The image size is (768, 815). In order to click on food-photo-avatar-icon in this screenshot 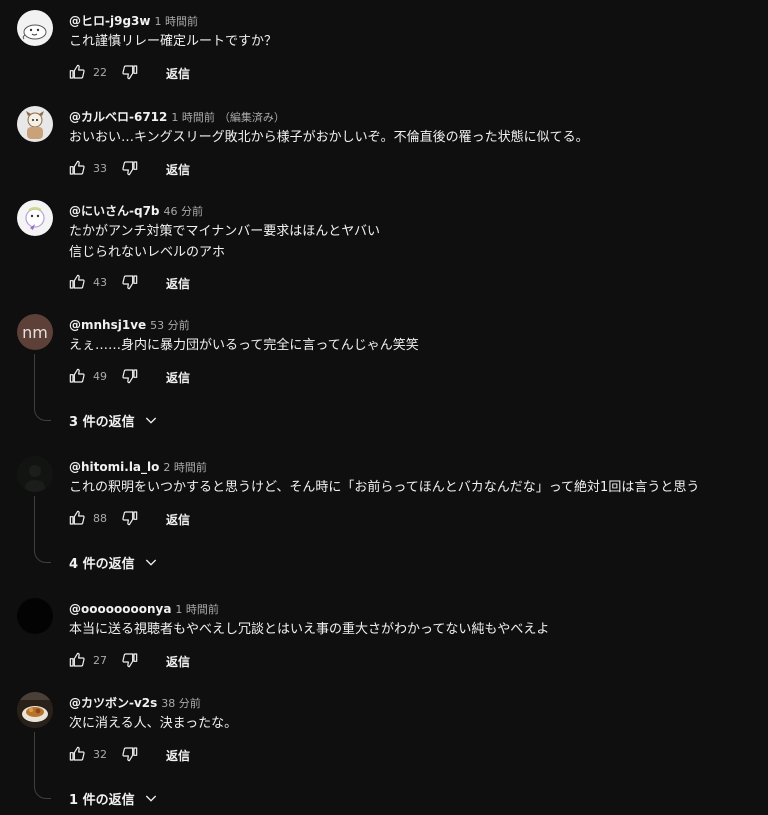, I will do `click(35, 710)`.